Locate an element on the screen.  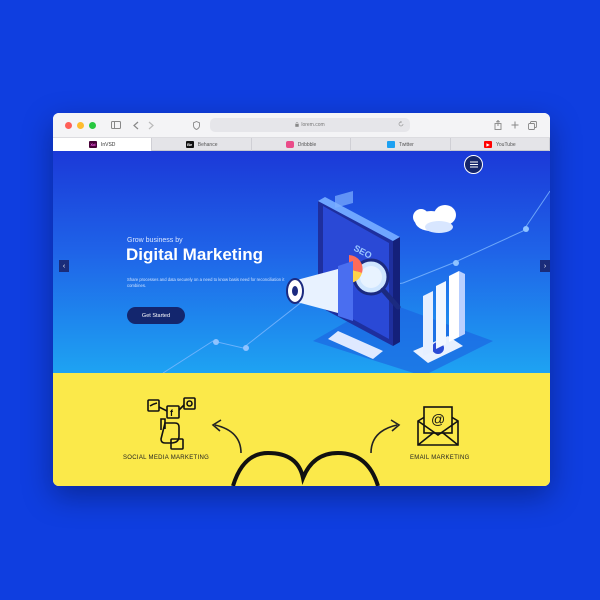
behance-icon: Be is located at coordinates (189, 144).